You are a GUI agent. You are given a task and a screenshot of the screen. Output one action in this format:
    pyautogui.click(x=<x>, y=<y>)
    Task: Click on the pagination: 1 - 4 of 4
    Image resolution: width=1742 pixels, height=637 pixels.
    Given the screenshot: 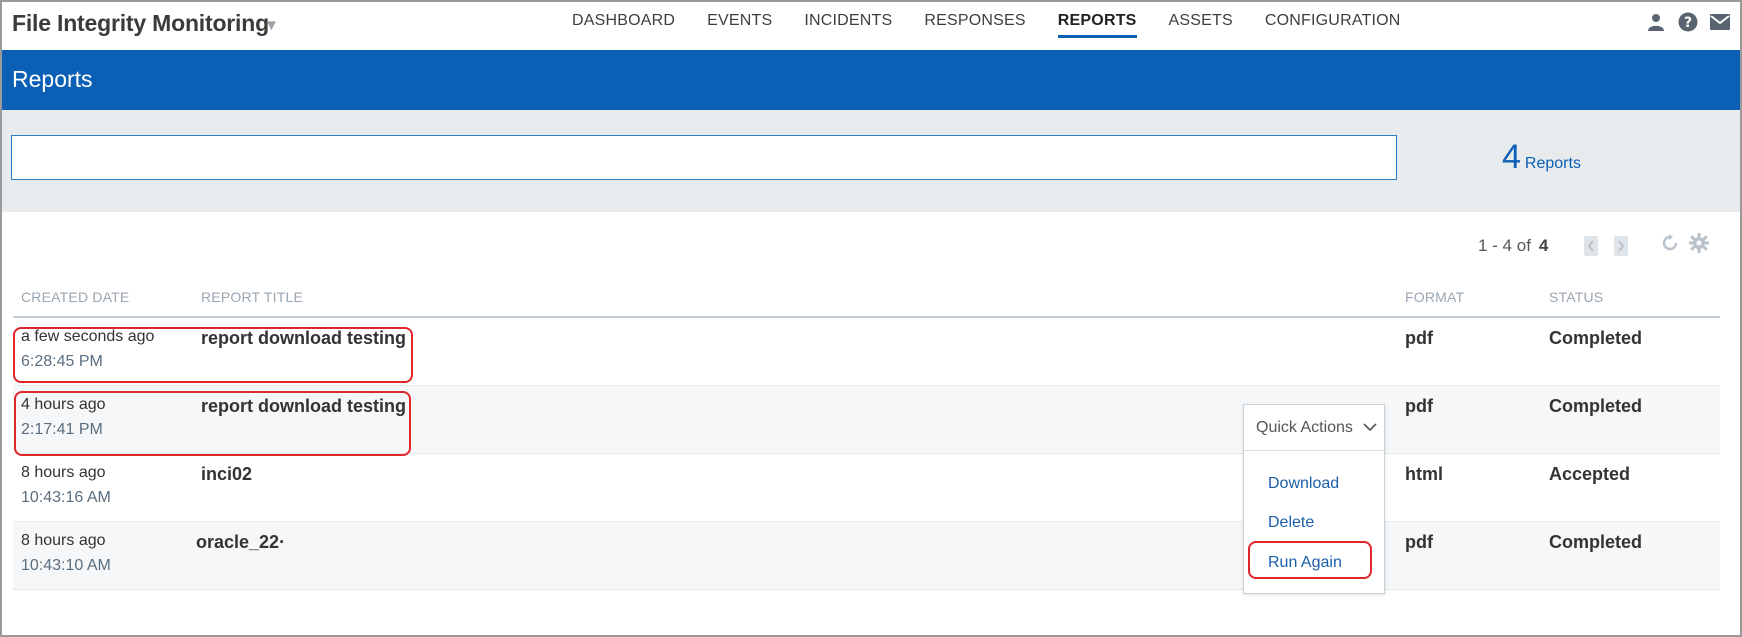 What is the action you would take?
    pyautogui.click(x=1594, y=245)
    